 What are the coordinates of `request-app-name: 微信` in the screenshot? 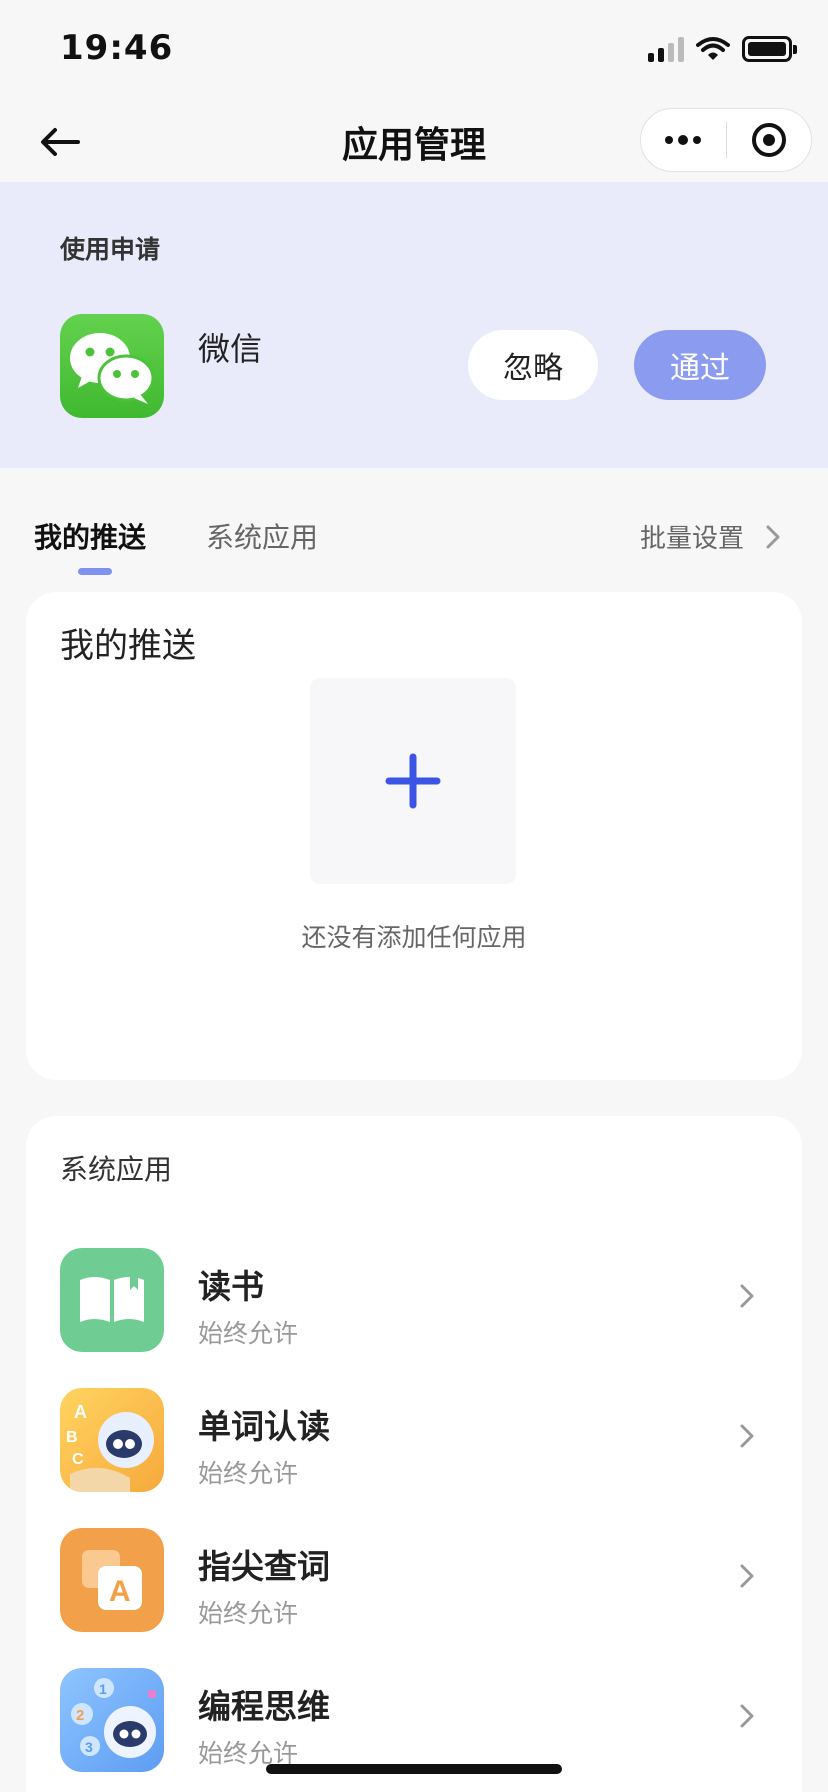 It's located at (230, 349).